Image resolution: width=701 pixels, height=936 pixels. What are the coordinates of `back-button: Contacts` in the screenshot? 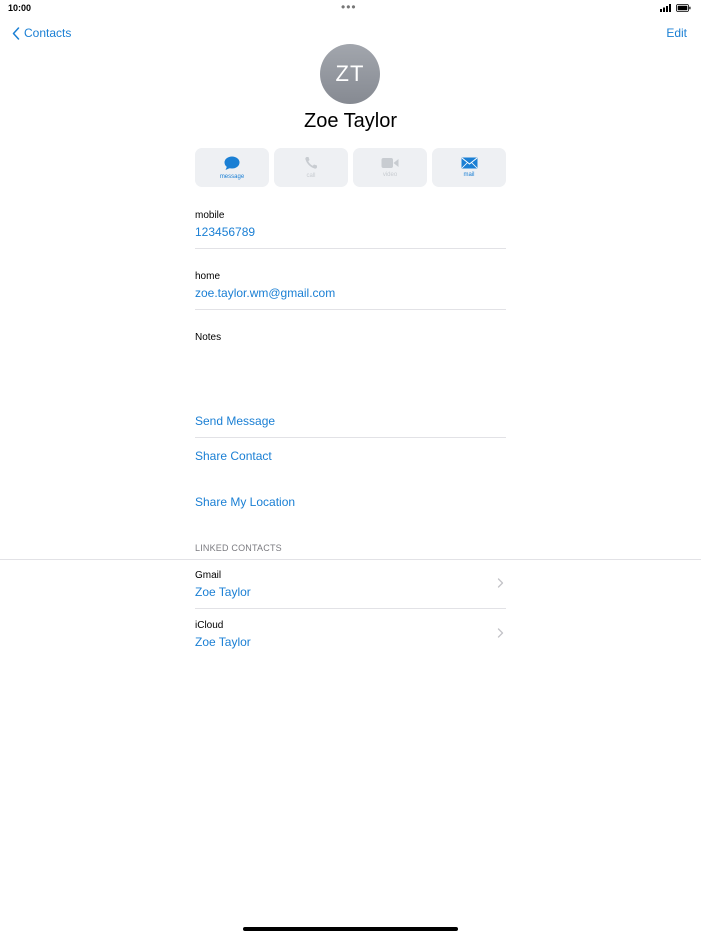 It's located at (41, 33).